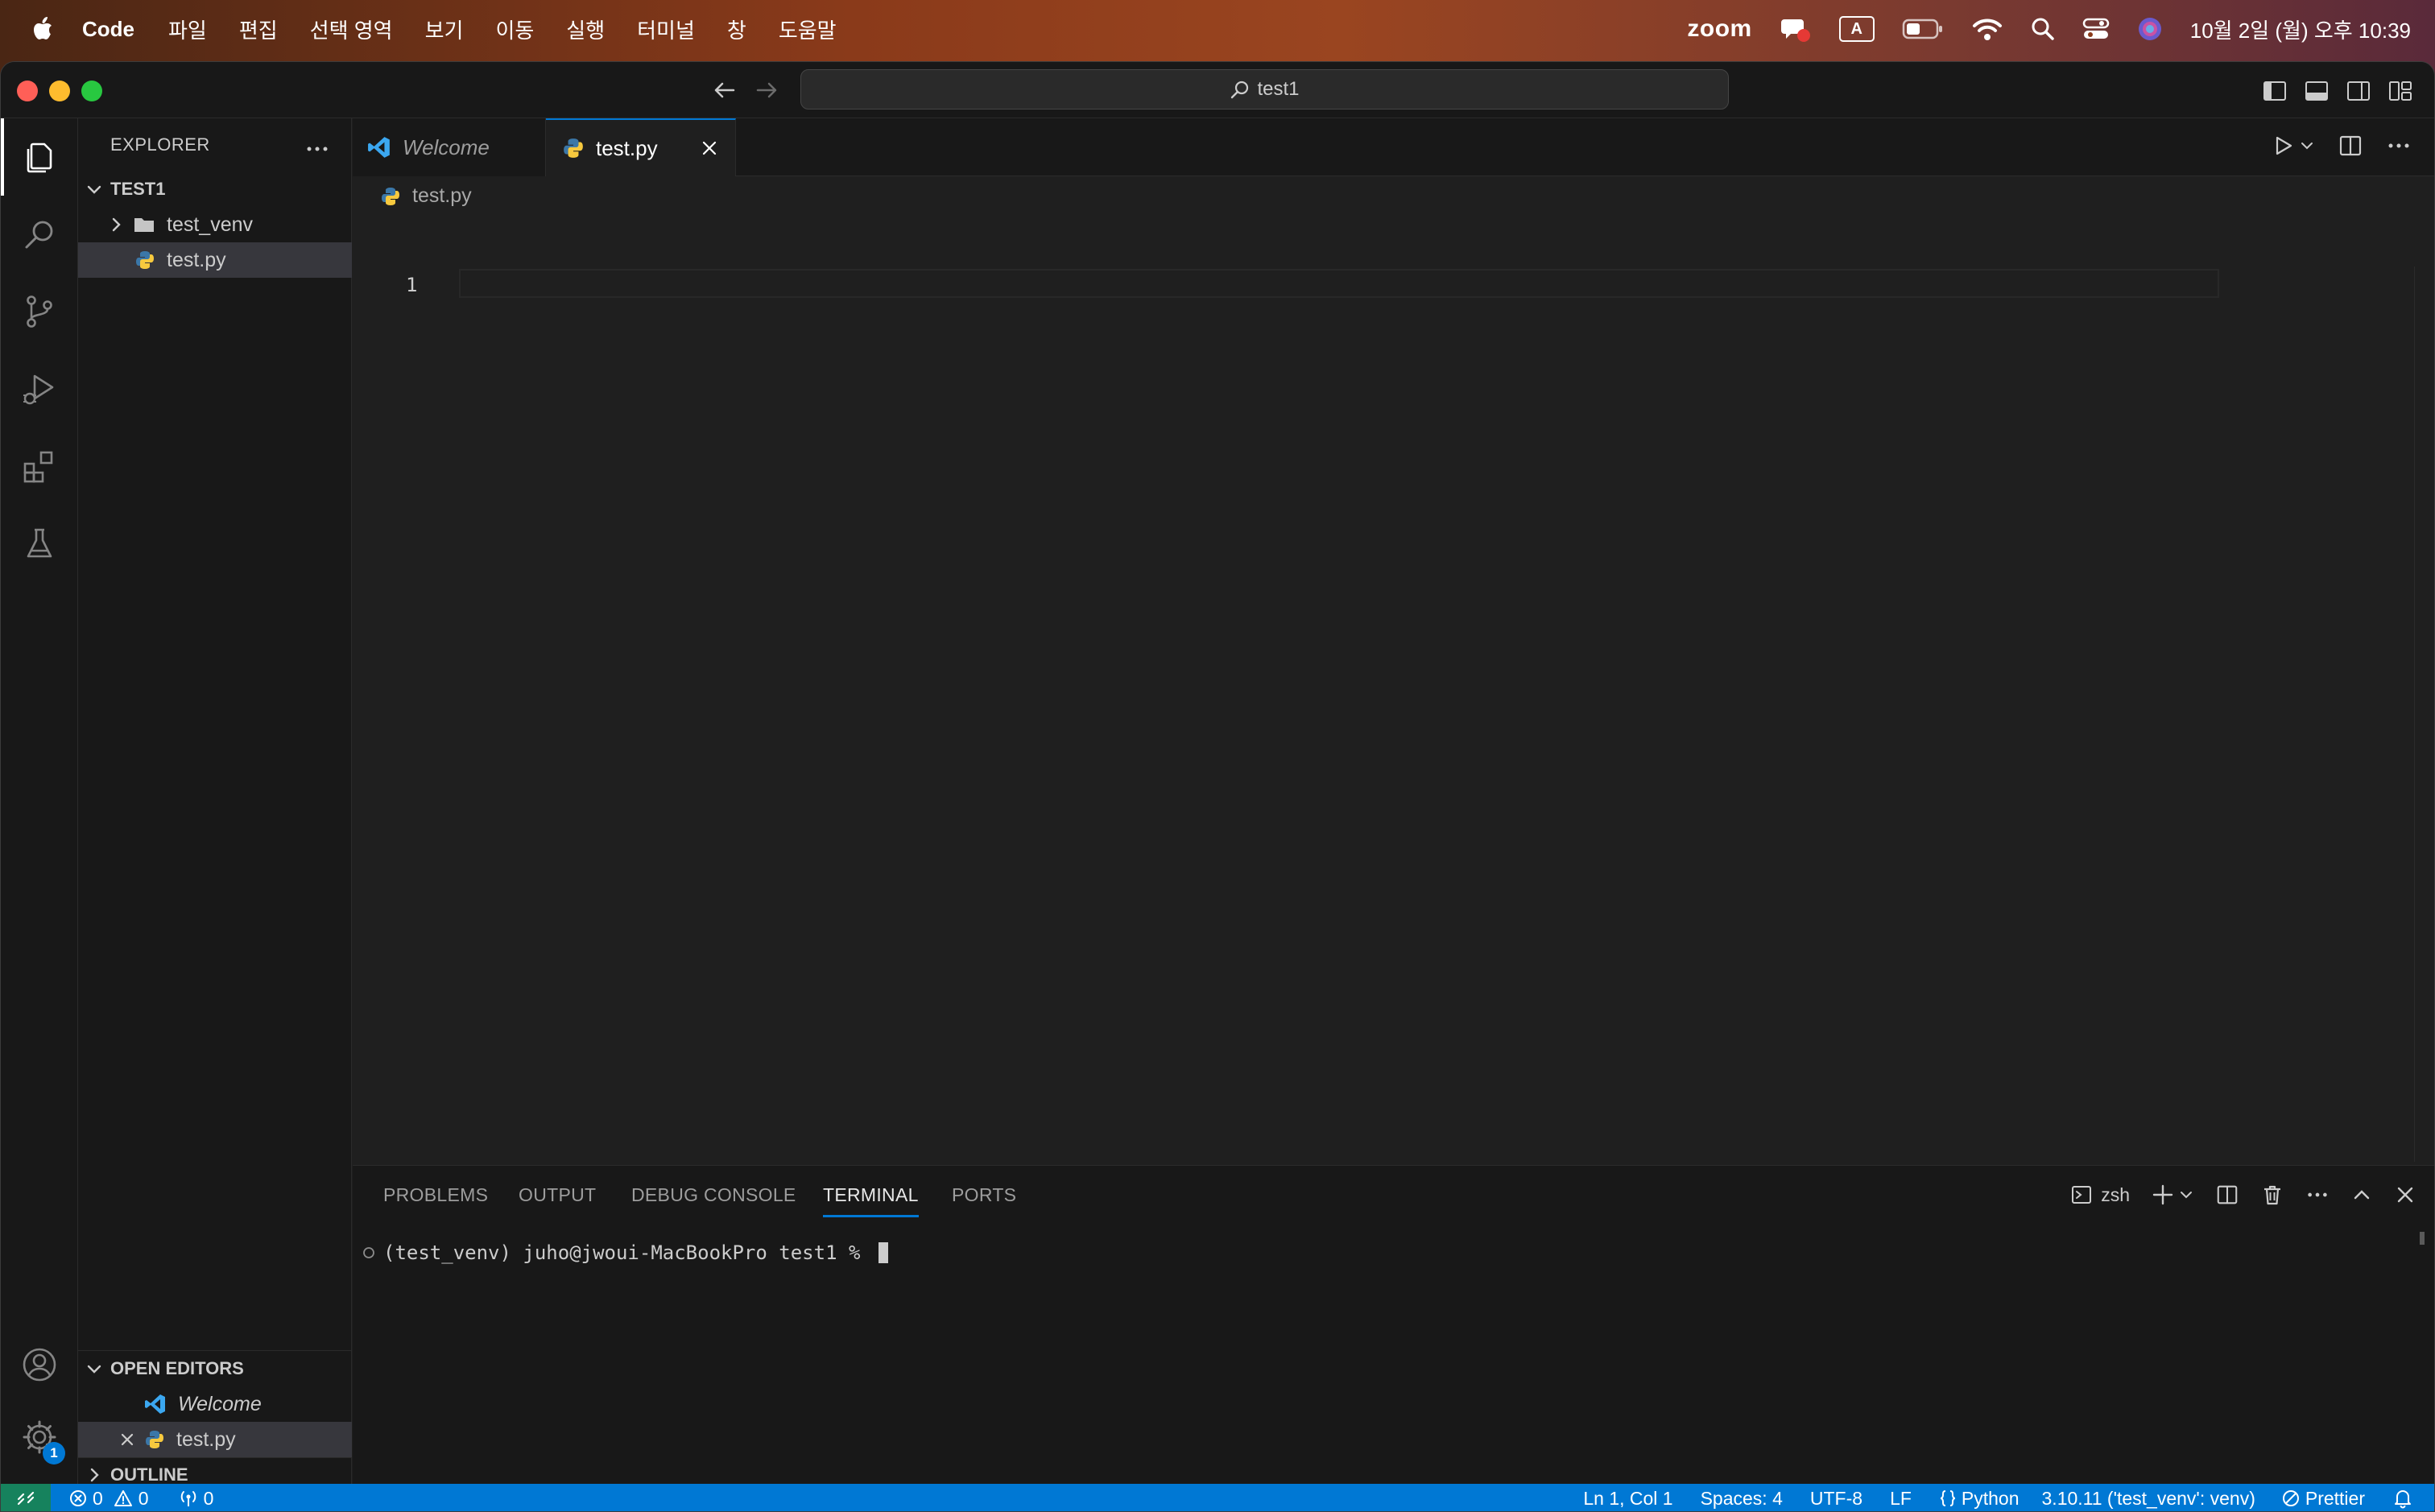 Image resolution: width=2435 pixels, height=1512 pixels. I want to click on activity-explorer, so click(39, 157).